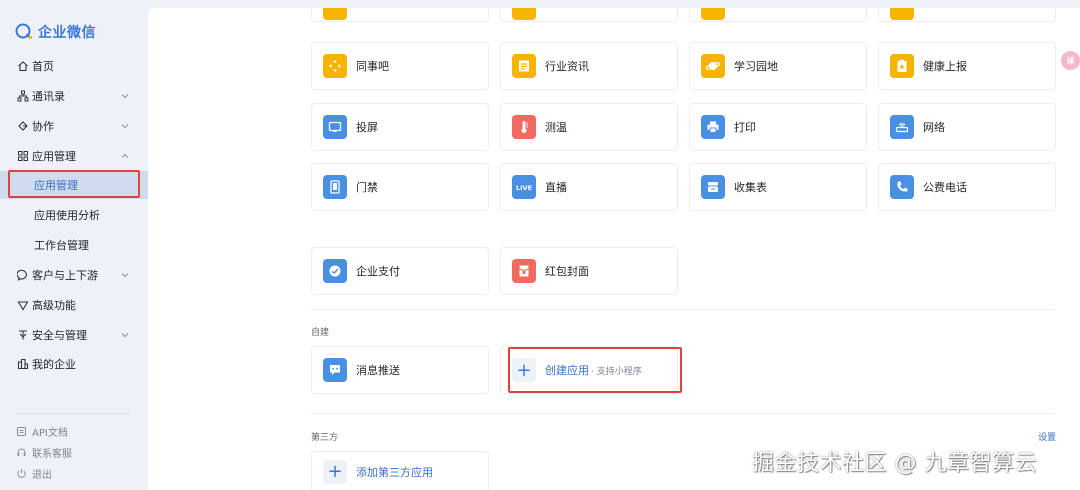  Describe the element at coordinates (61, 245) in the screenshot. I see `sidebar-item-label: 工作台管理` at that location.